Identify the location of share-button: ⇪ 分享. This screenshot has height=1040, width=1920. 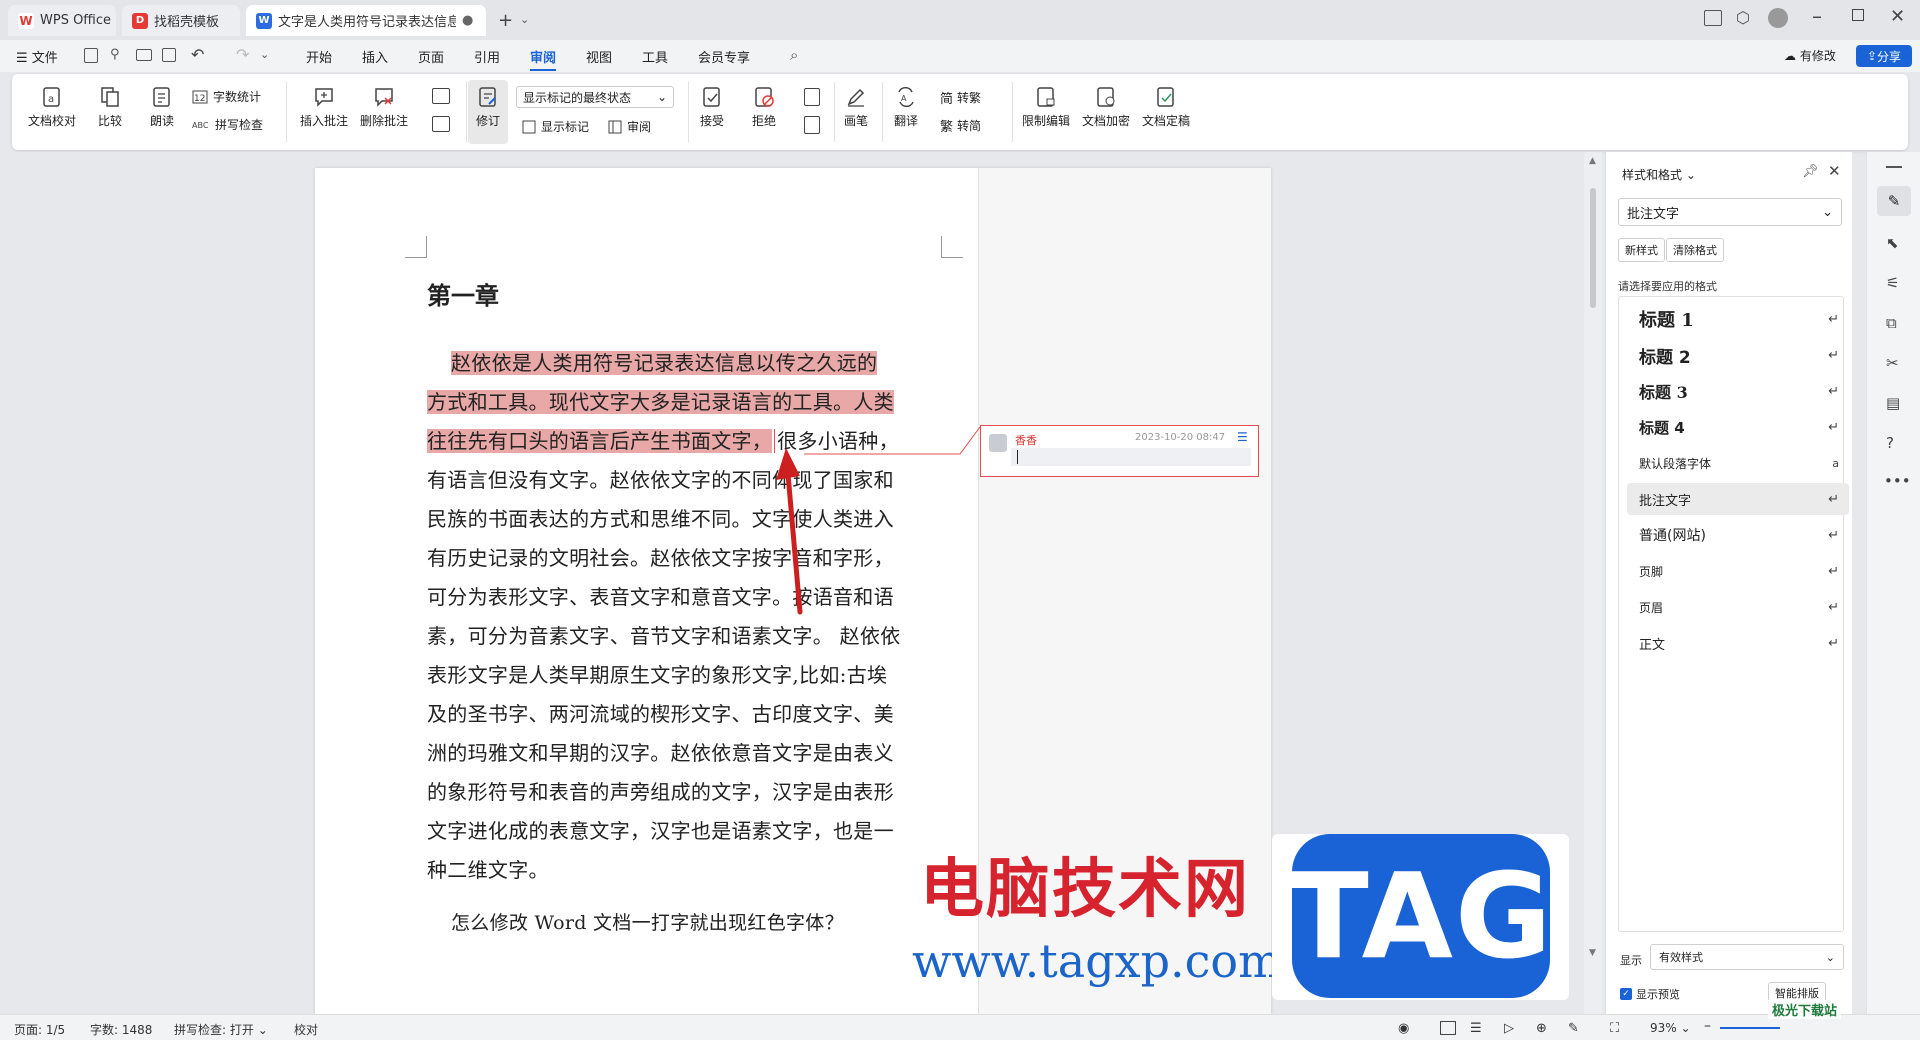
(1884, 56).